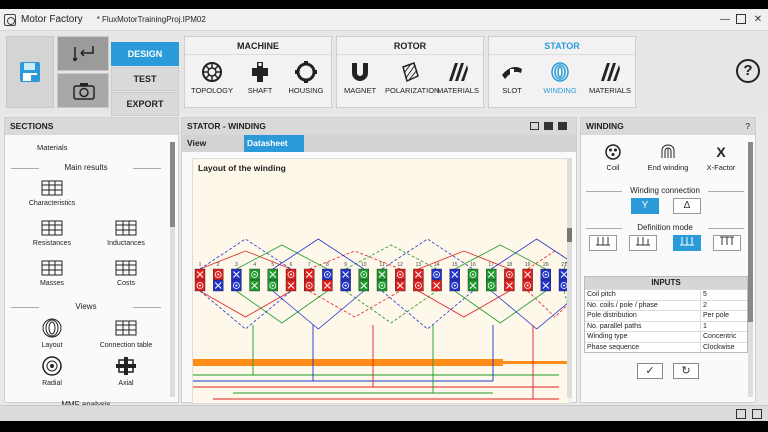 This screenshot has height=432, width=768. Describe the element at coordinates (686, 371) in the screenshot. I see `reset-button: ↻` at that location.